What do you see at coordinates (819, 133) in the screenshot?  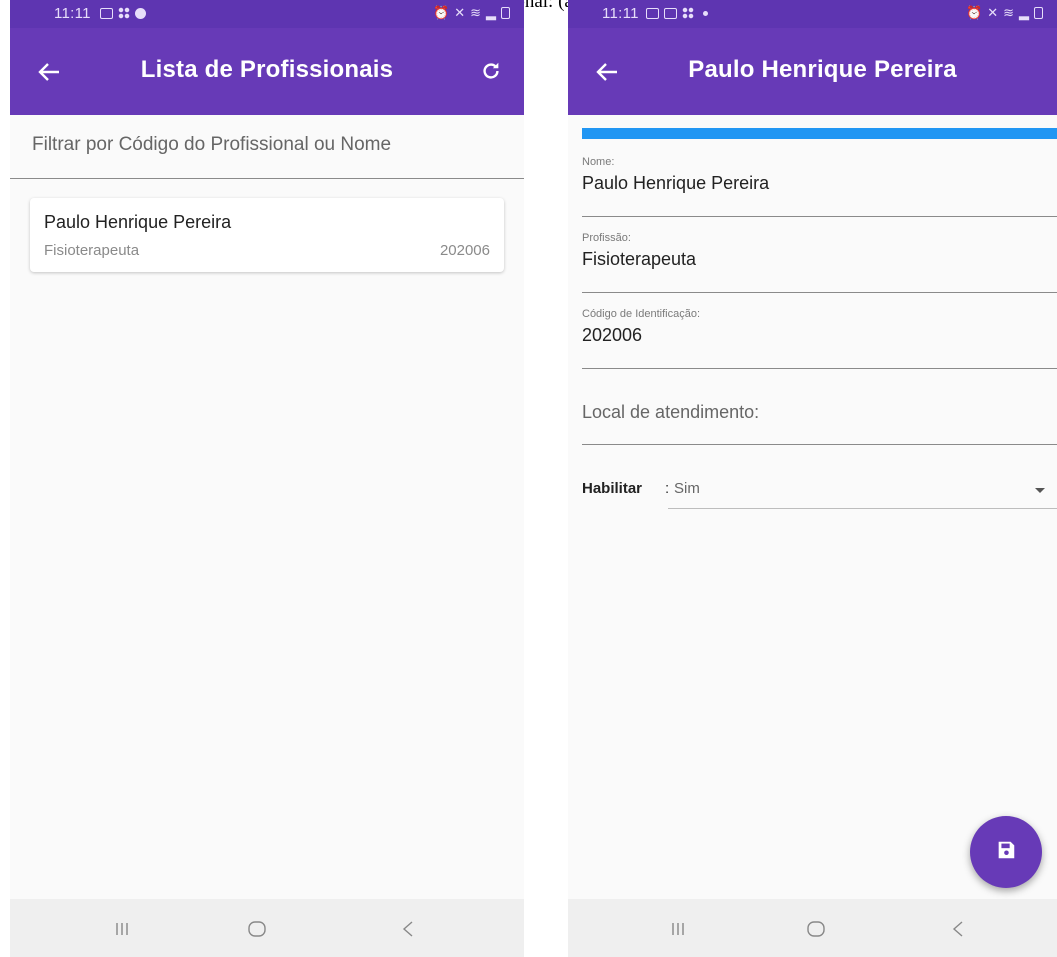 I see `progress-bar` at bounding box center [819, 133].